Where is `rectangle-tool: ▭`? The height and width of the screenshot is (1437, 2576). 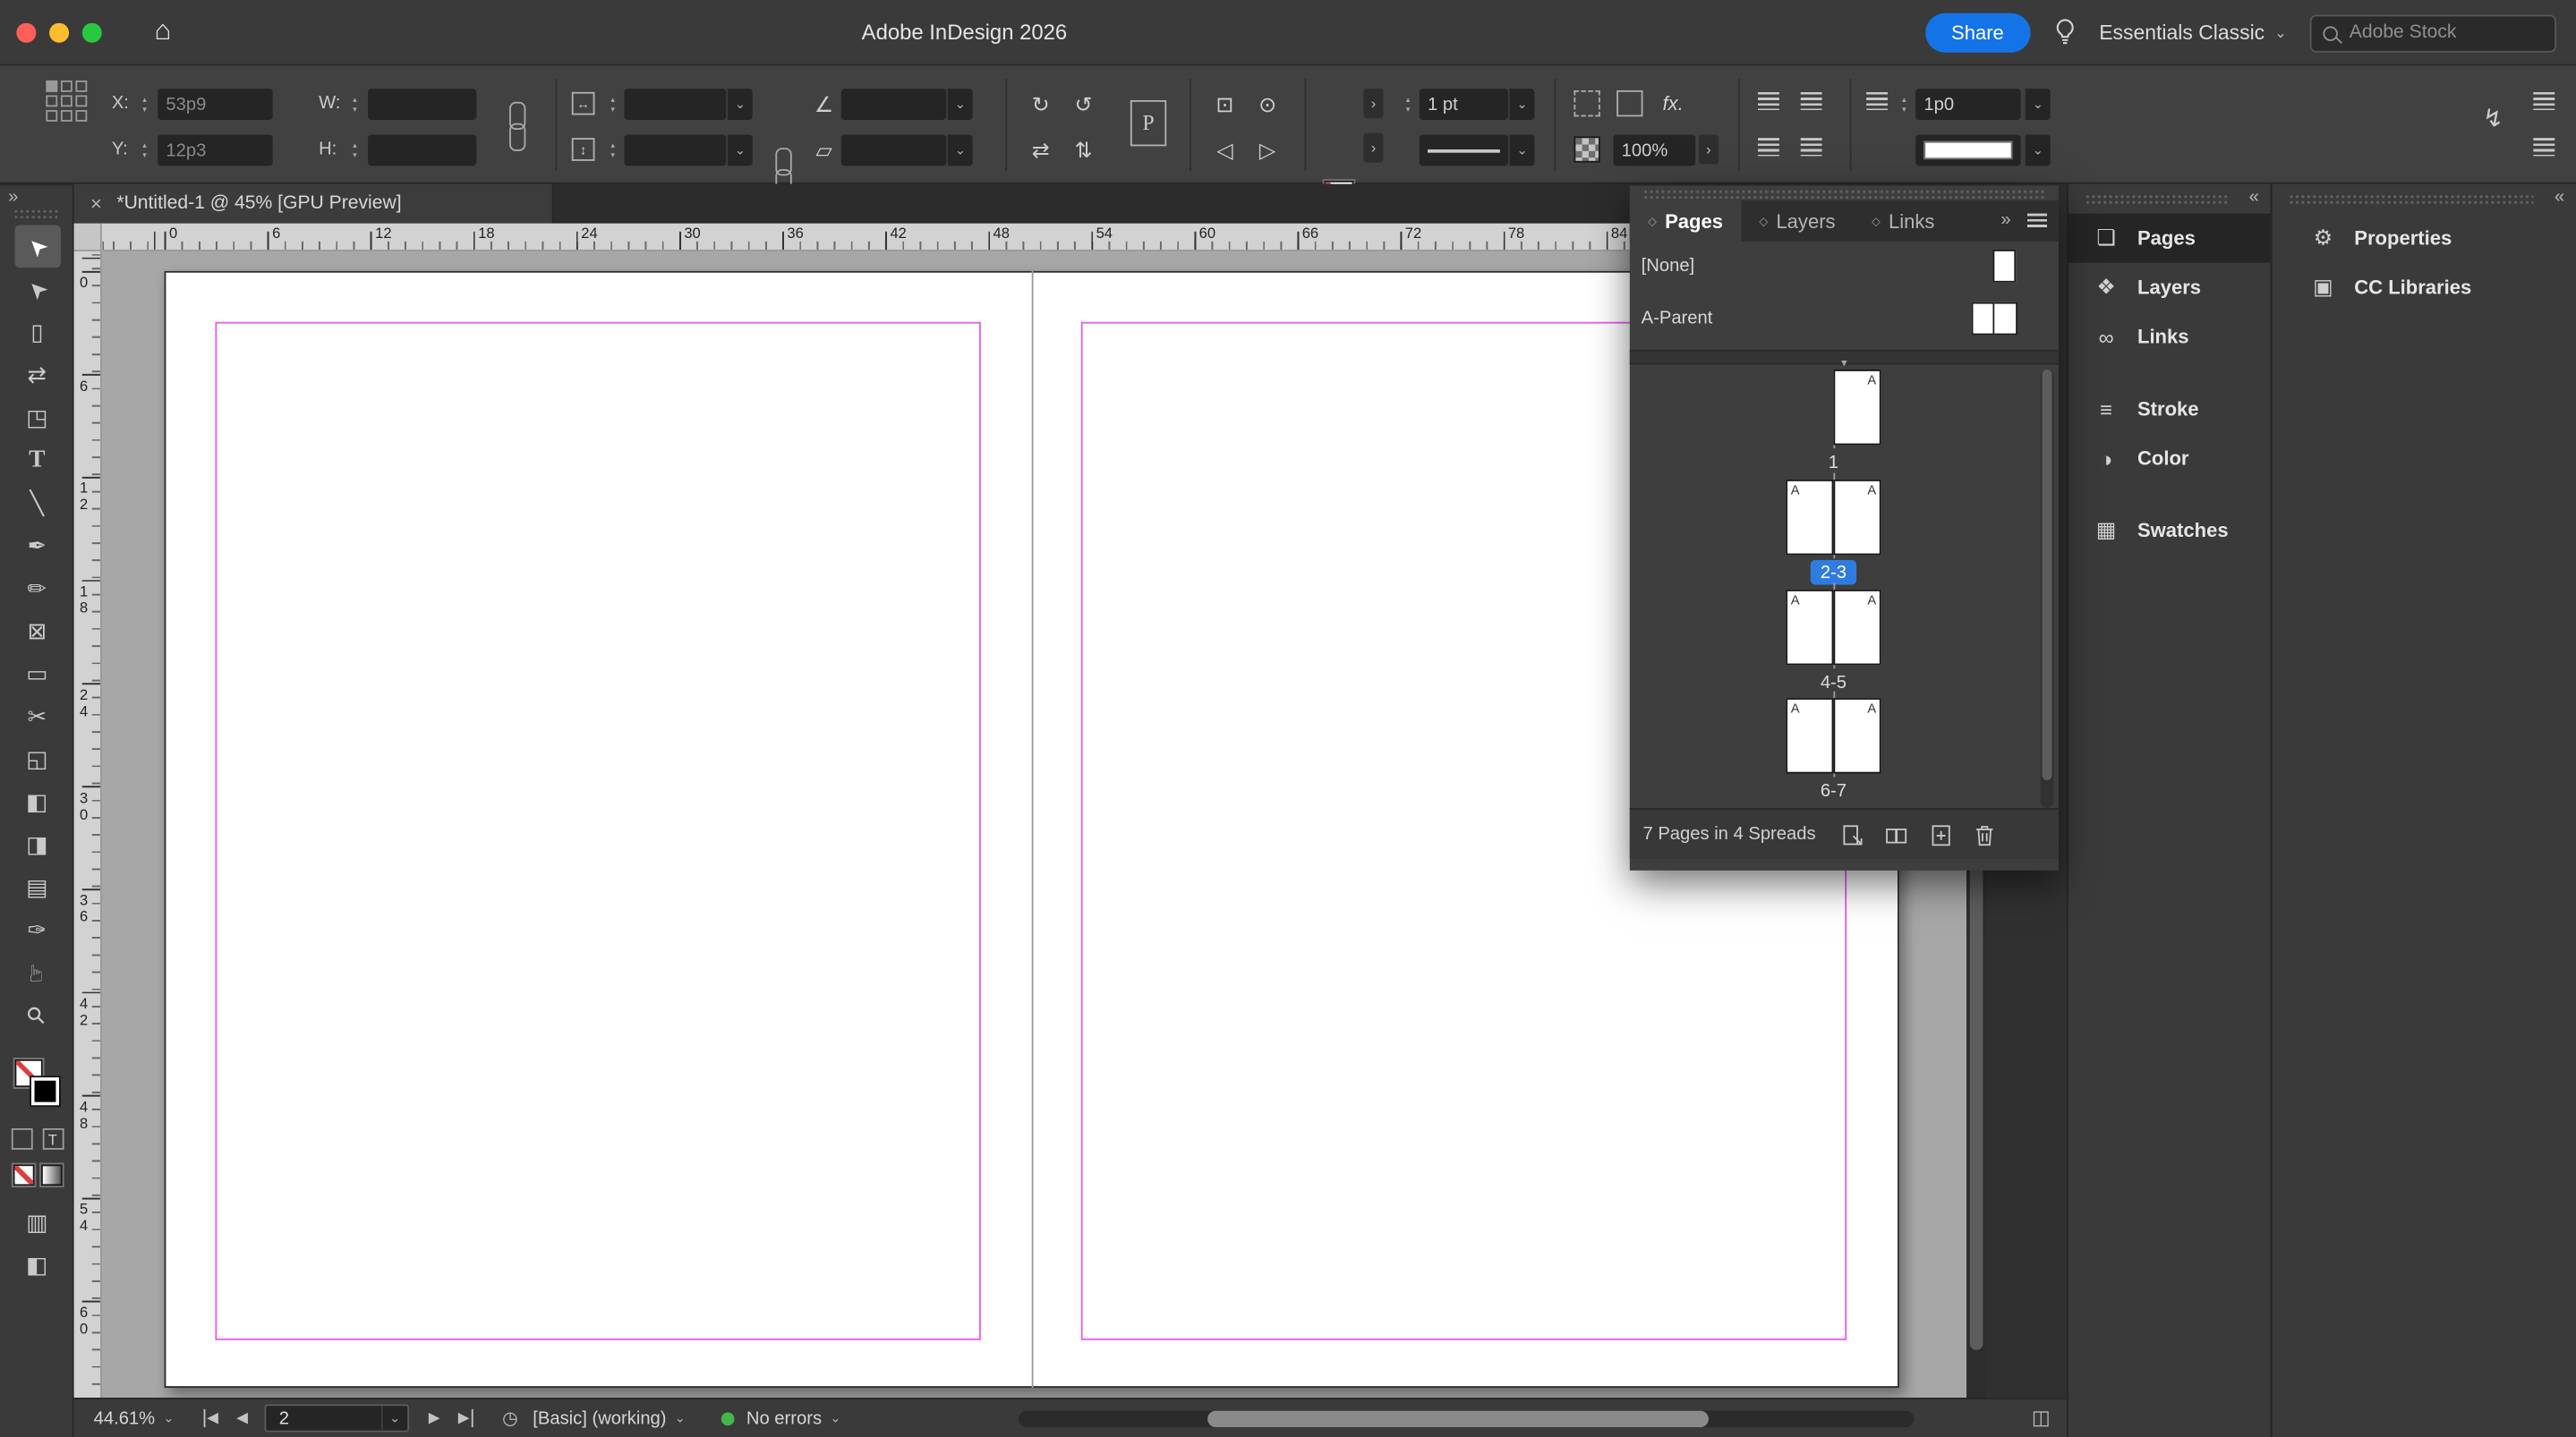 rectangle-tool: ▭ is located at coordinates (37, 673).